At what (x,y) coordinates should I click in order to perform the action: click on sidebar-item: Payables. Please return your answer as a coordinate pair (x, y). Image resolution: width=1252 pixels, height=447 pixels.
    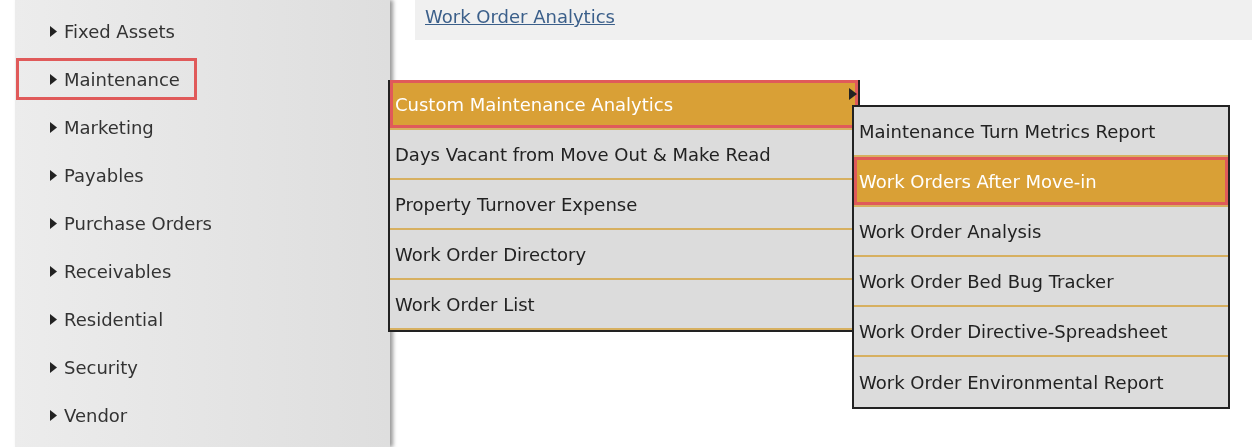
    Looking at the image, I should click on (88, 175).